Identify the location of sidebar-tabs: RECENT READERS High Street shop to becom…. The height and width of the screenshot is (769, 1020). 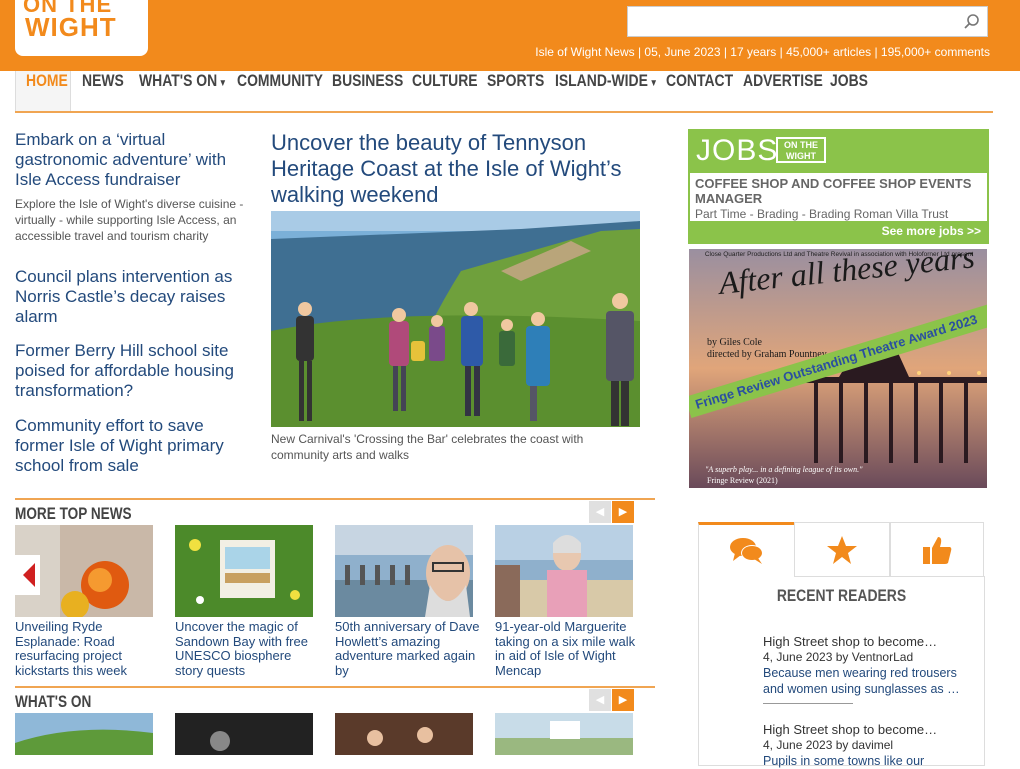
(841, 645).